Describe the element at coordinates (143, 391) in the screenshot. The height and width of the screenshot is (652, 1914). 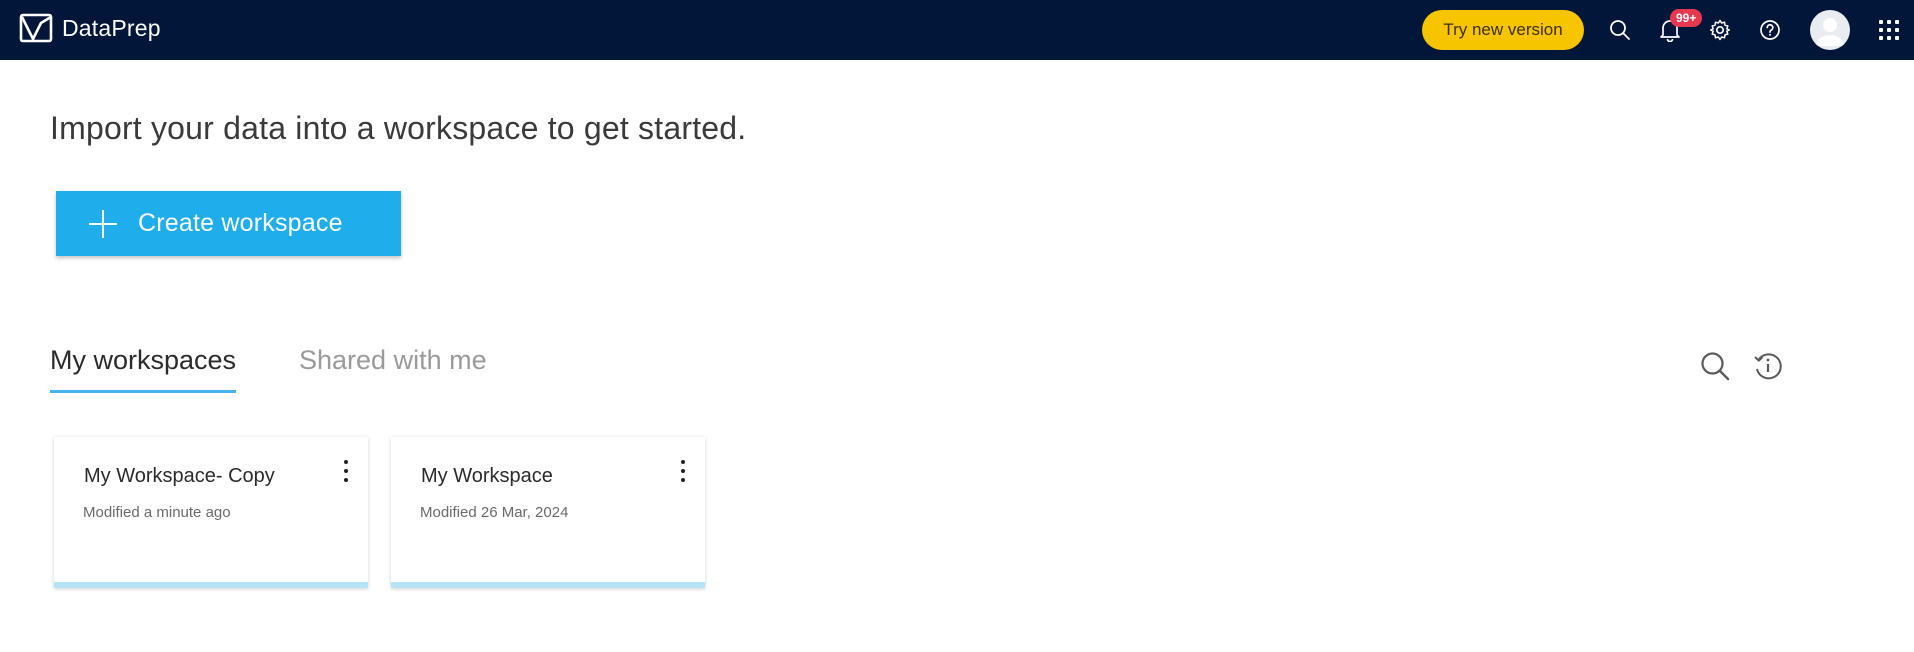
I see `active-tab-indicator` at that location.